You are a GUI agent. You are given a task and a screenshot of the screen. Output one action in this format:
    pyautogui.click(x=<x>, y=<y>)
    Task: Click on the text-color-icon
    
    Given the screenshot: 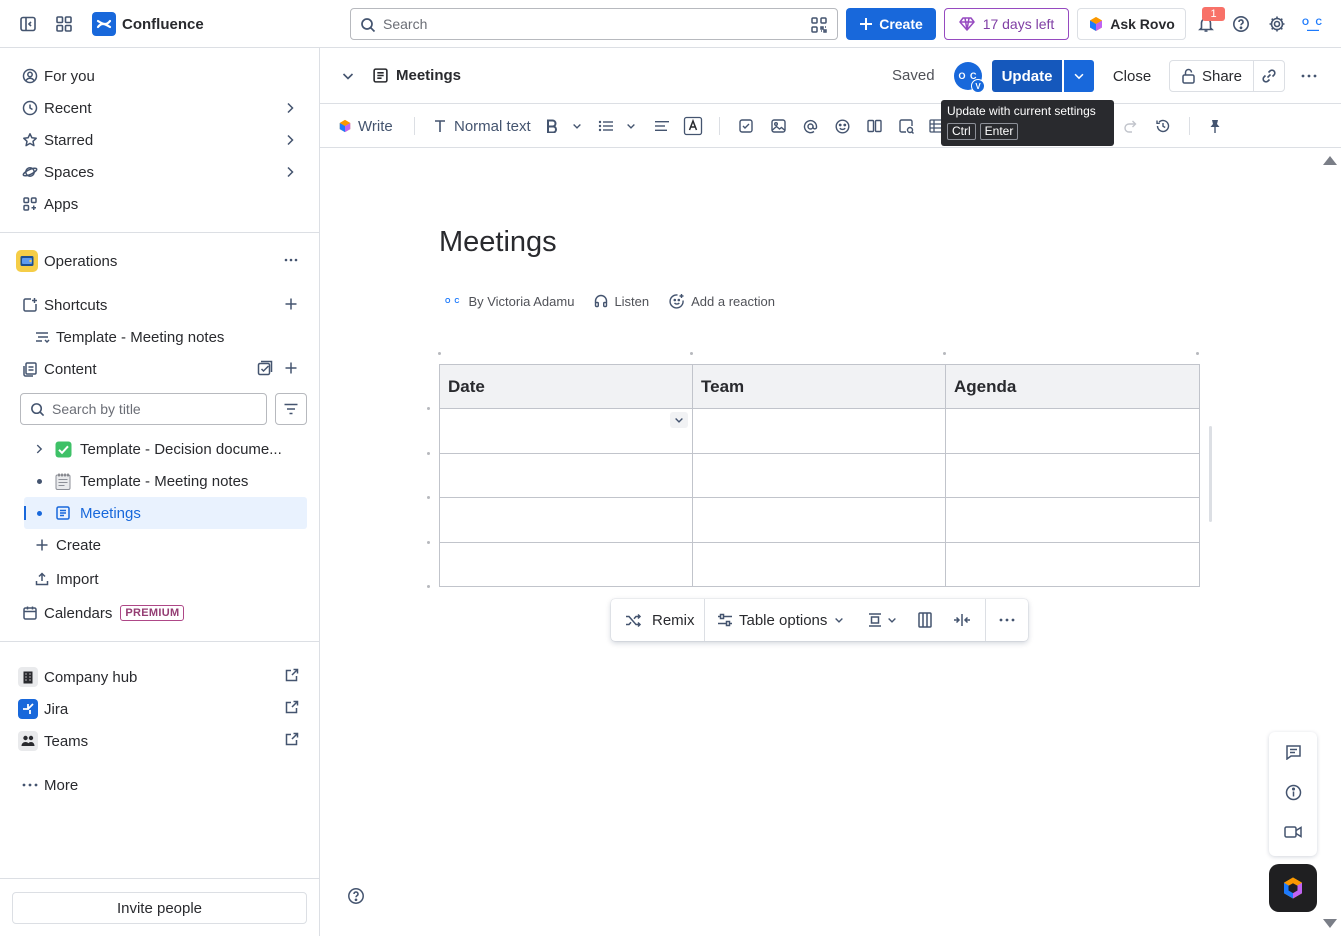 What is the action you would take?
    pyautogui.click(x=693, y=126)
    